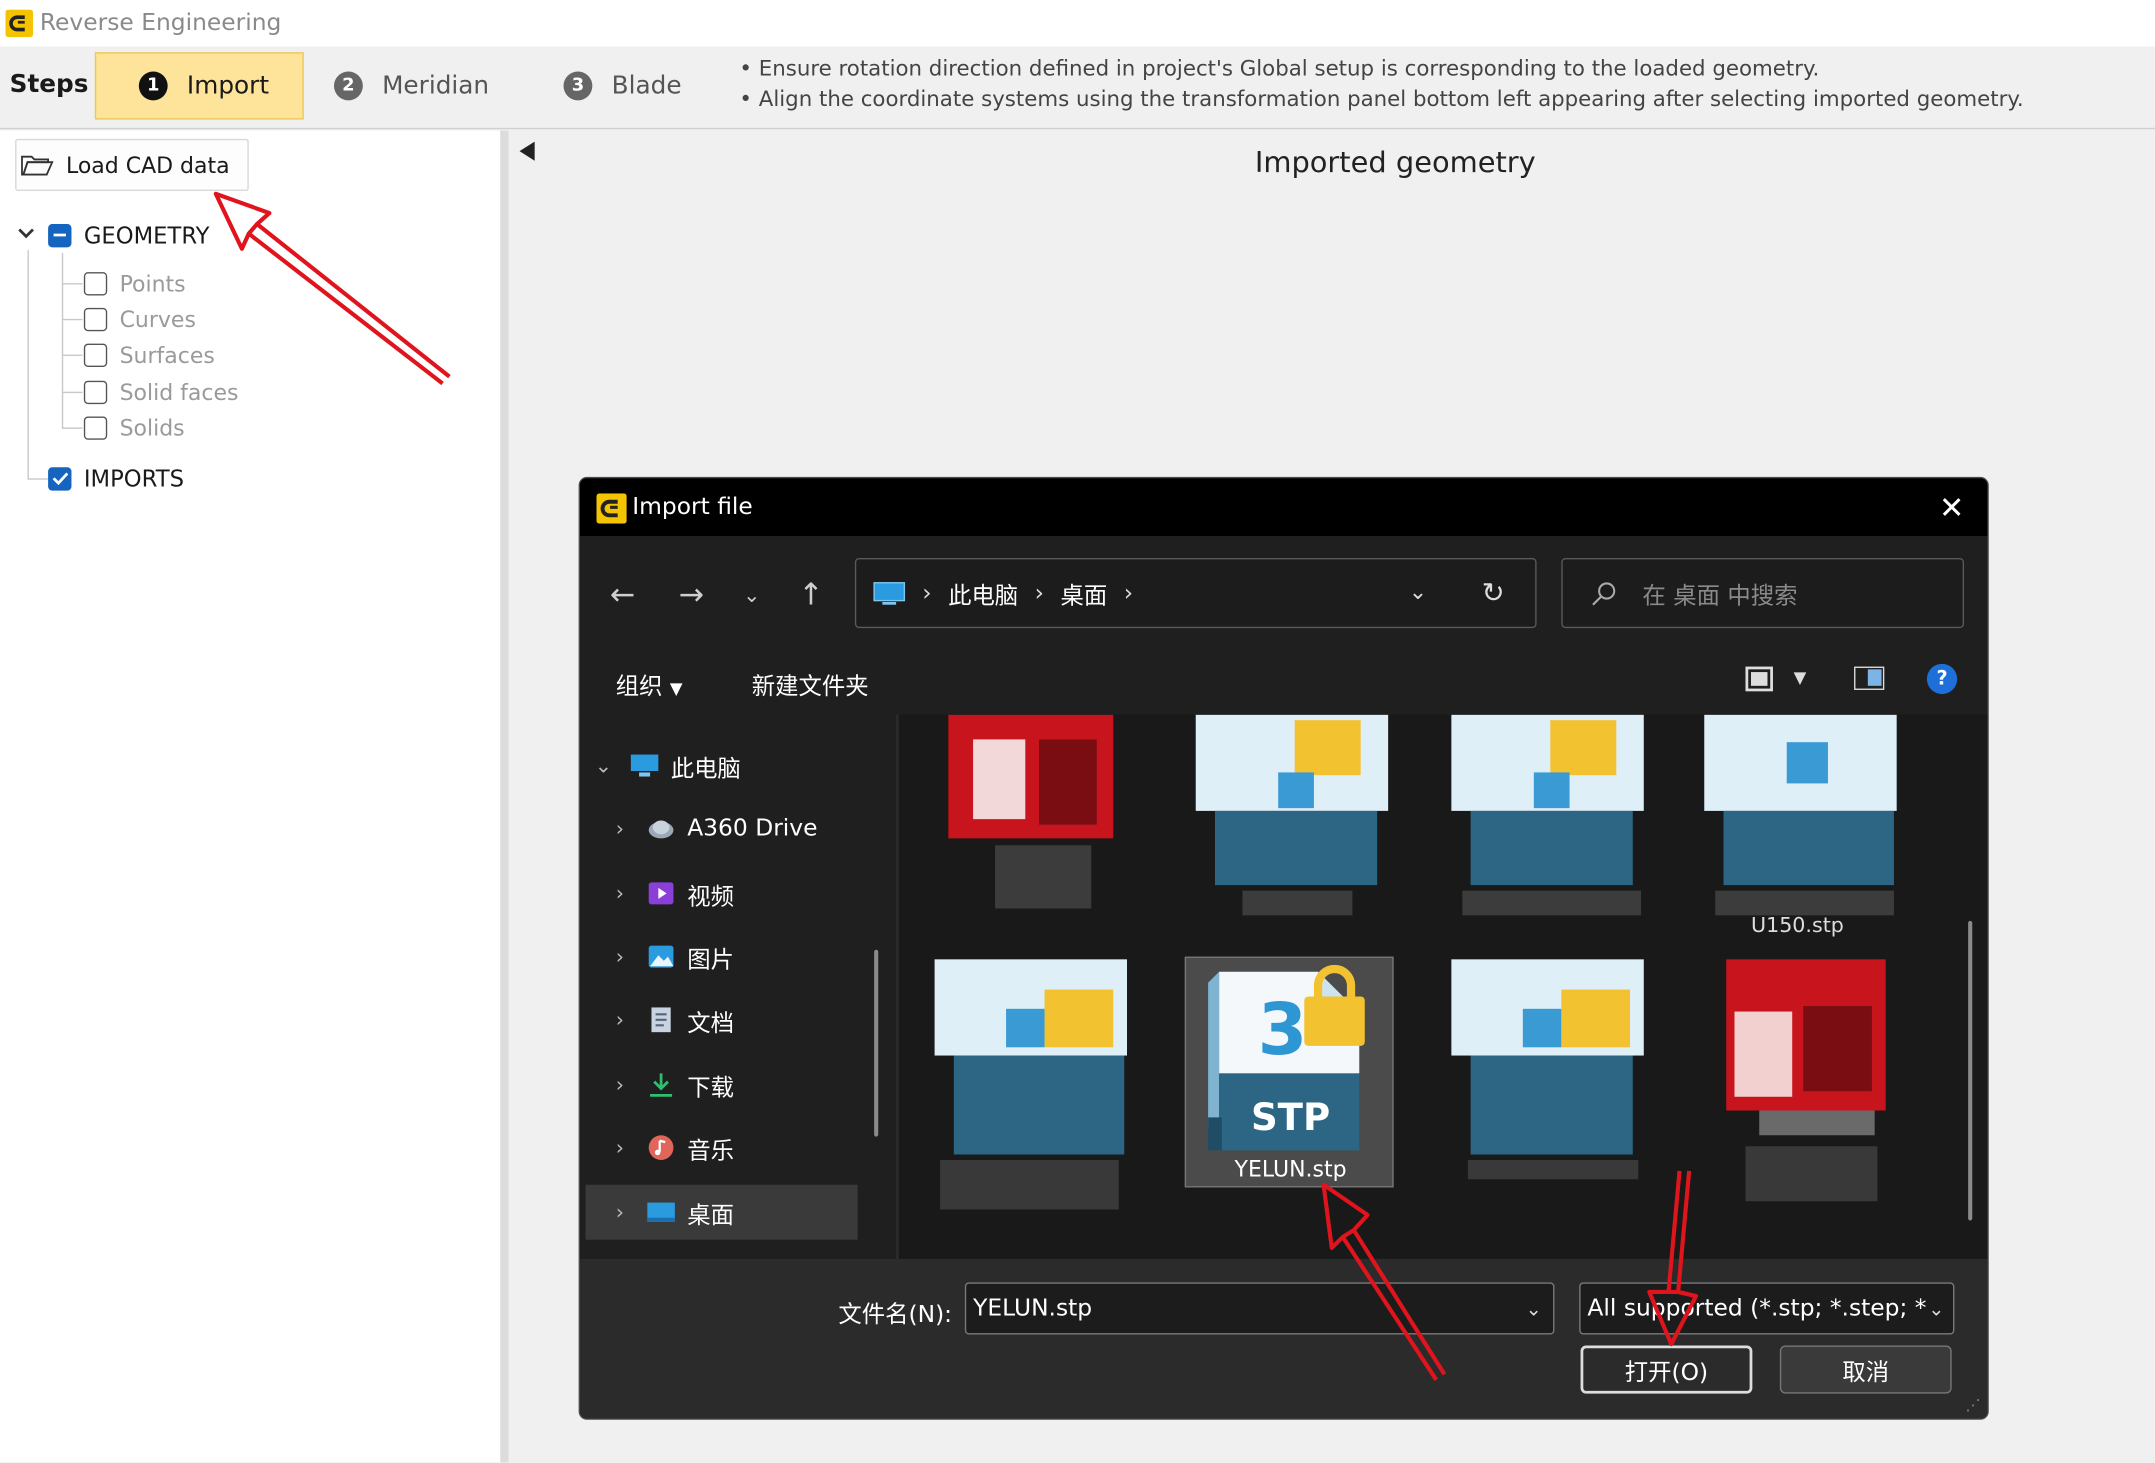 The width and height of the screenshot is (2155, 1463). I want to click on step-number: 1, so click(153, 86).